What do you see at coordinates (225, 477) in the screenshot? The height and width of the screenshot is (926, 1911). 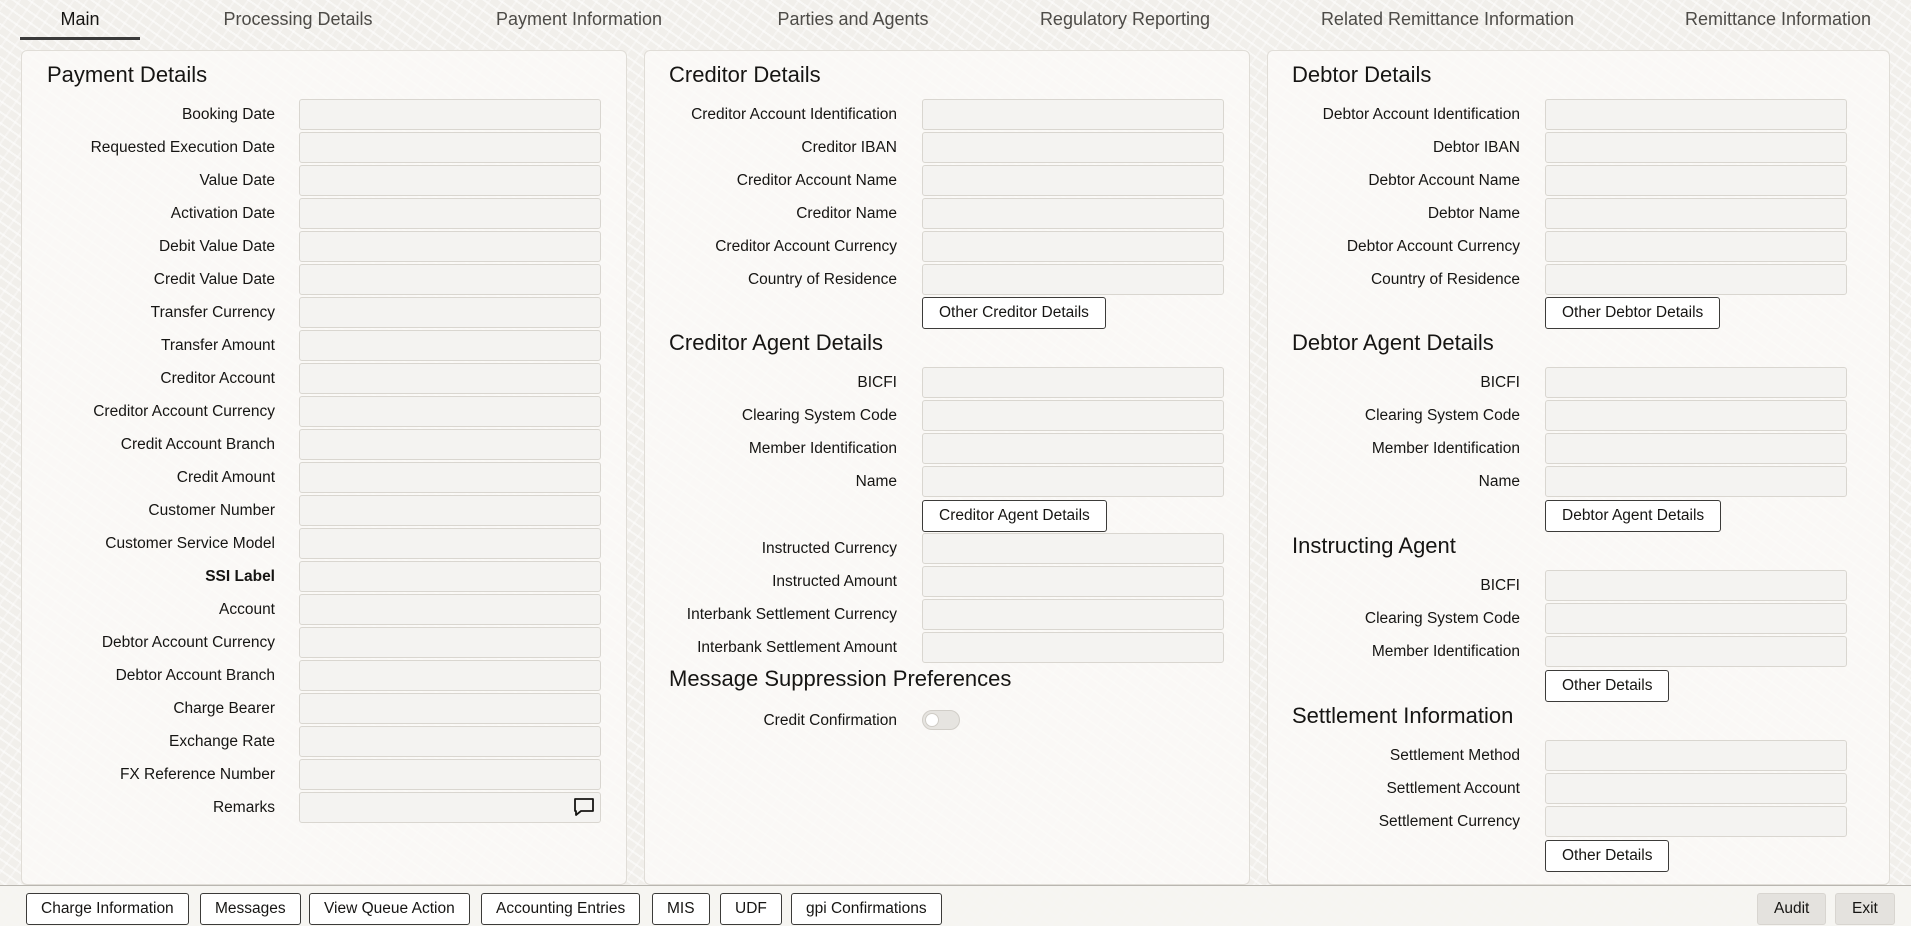 I see `field-label: Credit Amount` at bounding box center [225, 477].